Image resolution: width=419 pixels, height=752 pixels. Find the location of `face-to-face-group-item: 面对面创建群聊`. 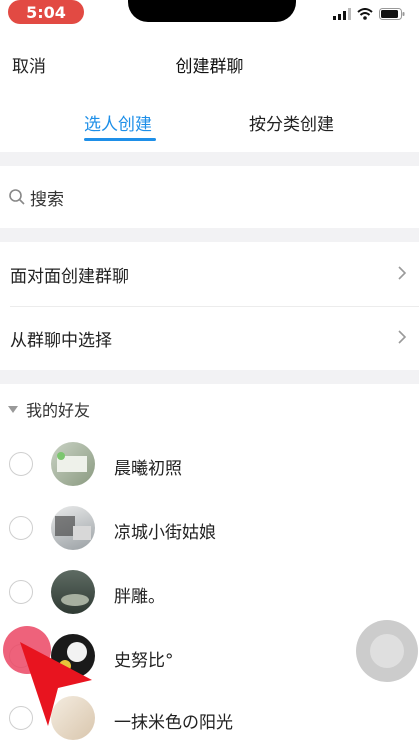

face-to-face-group-item: 面对面创建群聊 is located at coordinates (209, 274).